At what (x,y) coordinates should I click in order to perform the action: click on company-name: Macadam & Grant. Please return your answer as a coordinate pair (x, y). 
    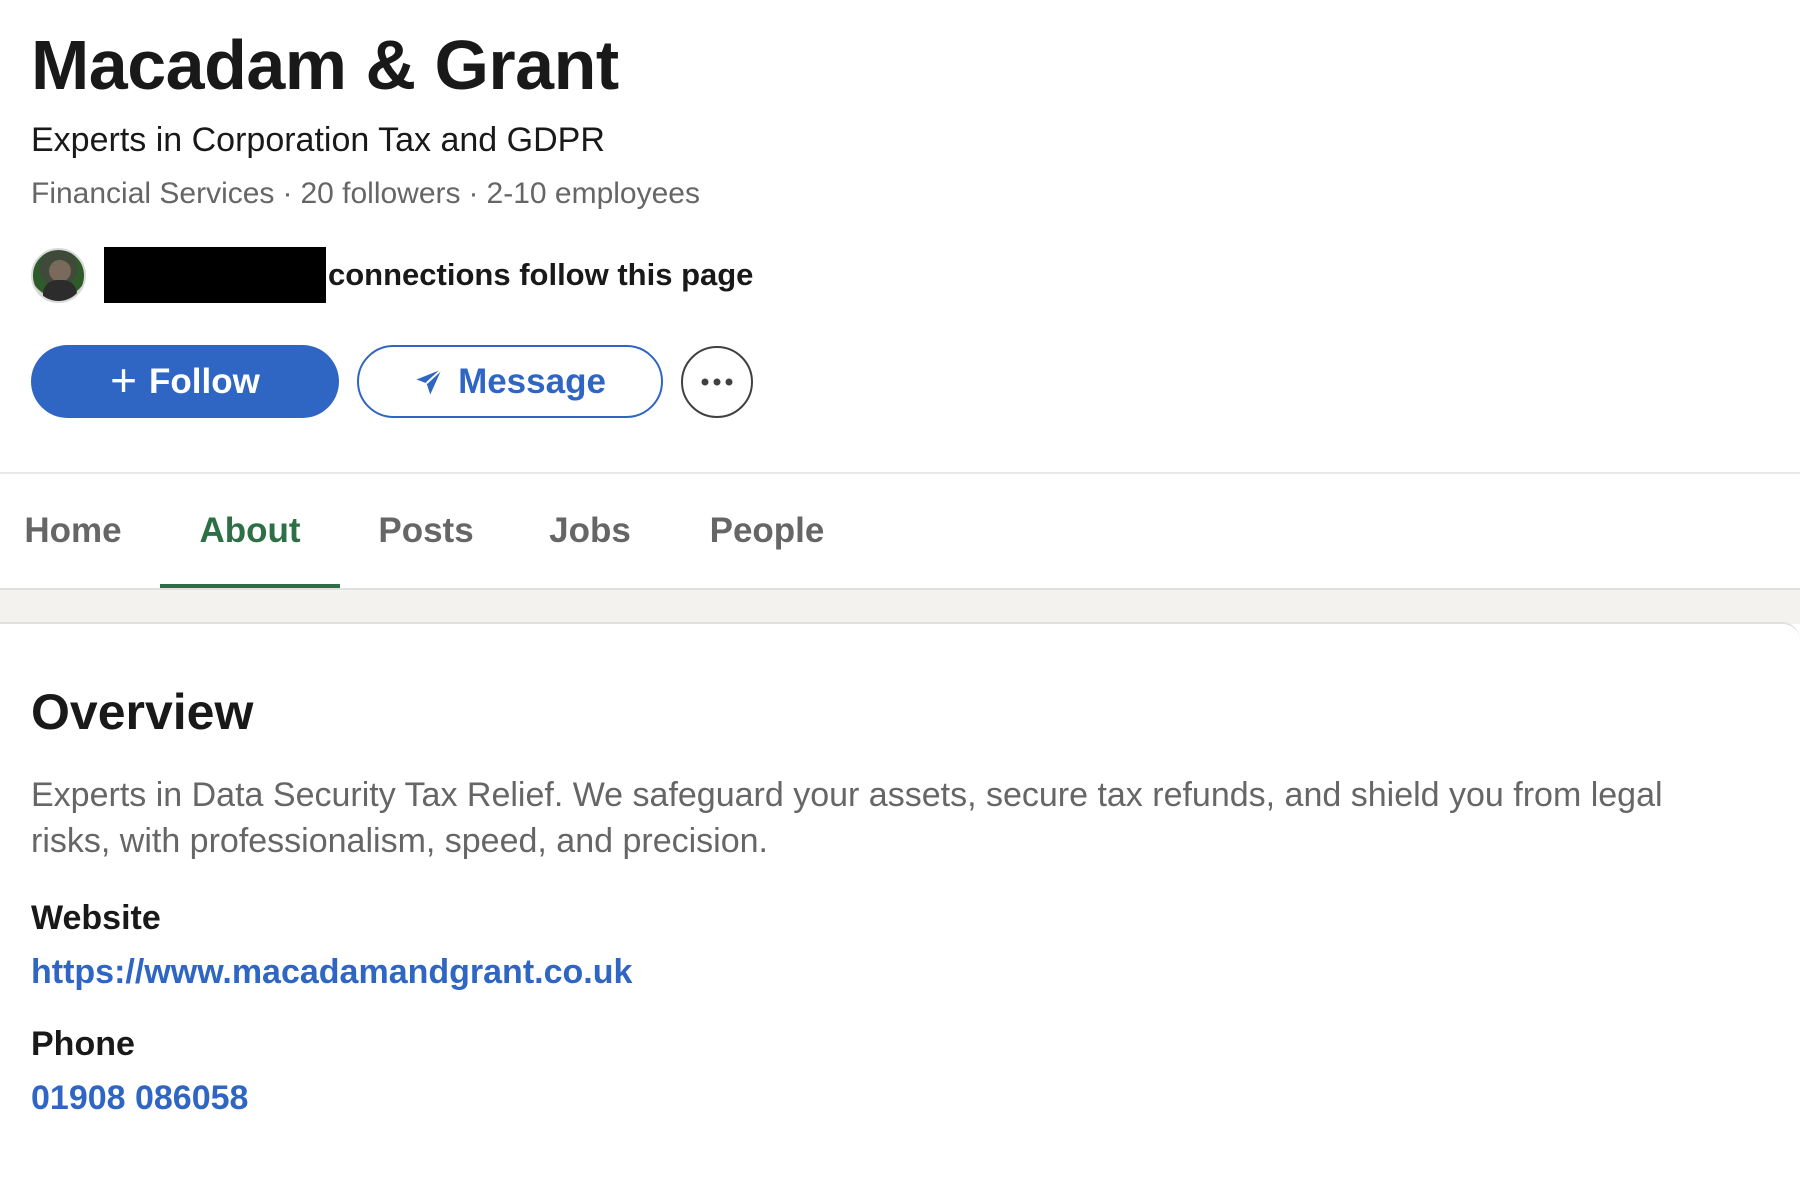
    Looking at the image, I should click on (325, 65).